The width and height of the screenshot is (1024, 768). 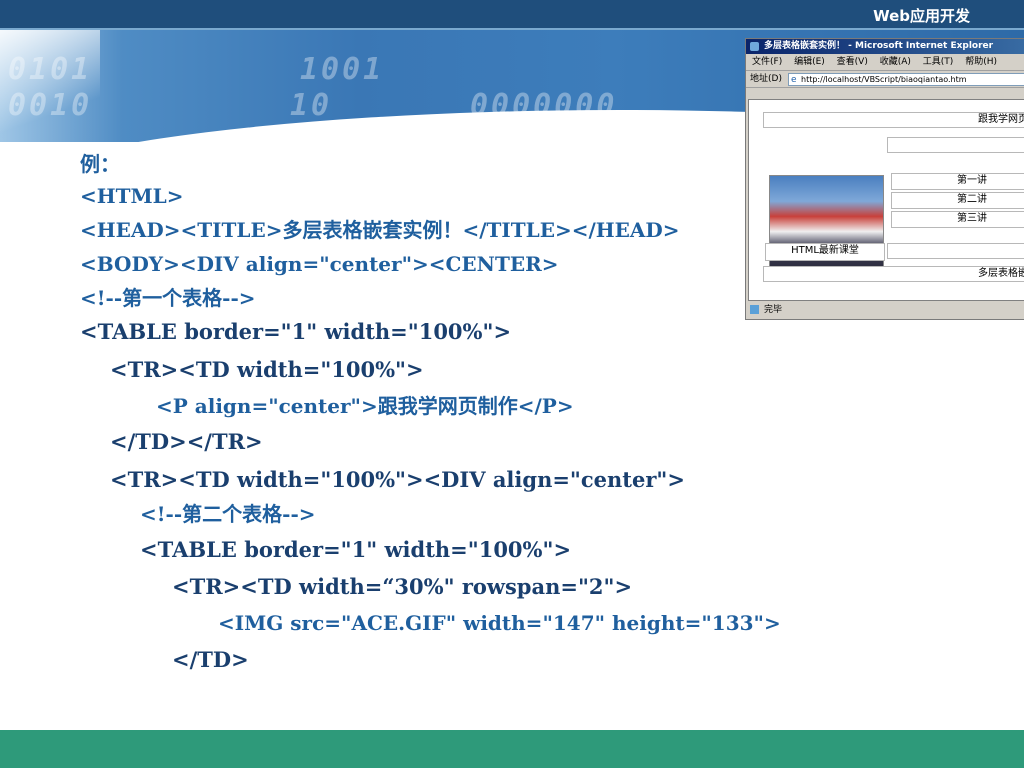 What do you see at coordinates (168, 298) in the screenshot?
I see `code-line: <!--第一个表格-->` at bounding box center [168, 298].